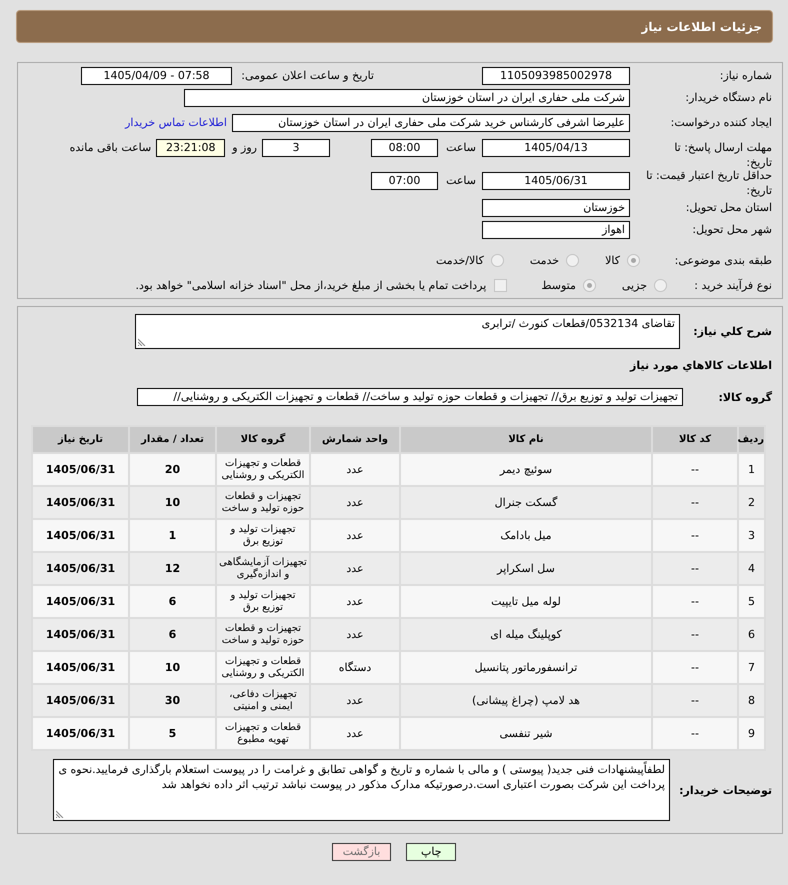  I want to click on column-header: کد کالا, so click(695, 439).